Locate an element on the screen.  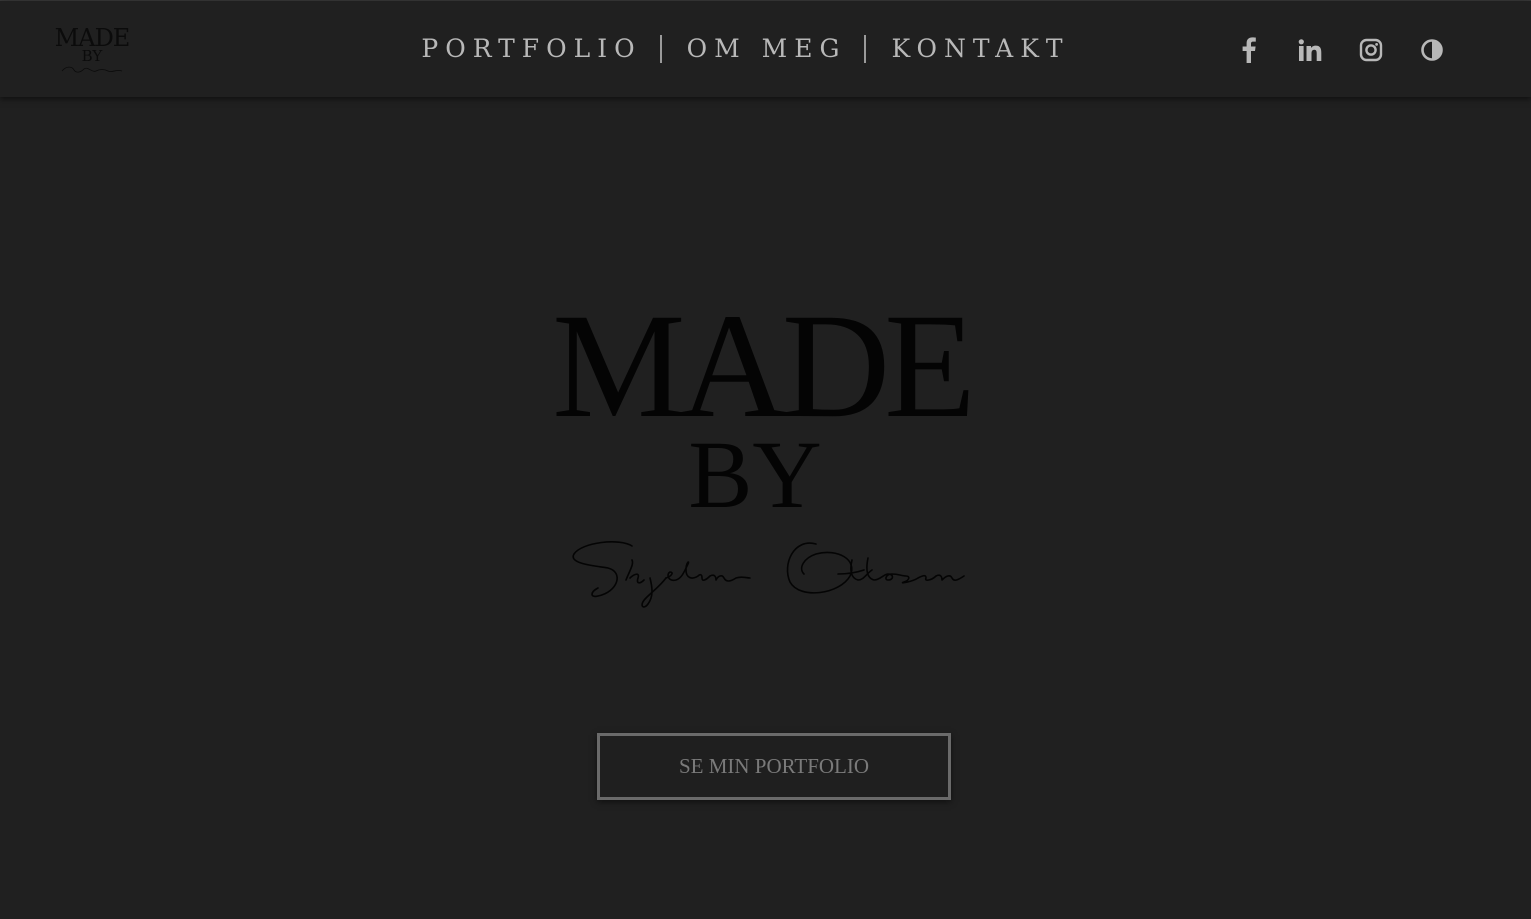
facebook-icon is located at coordinates (1249, 50).